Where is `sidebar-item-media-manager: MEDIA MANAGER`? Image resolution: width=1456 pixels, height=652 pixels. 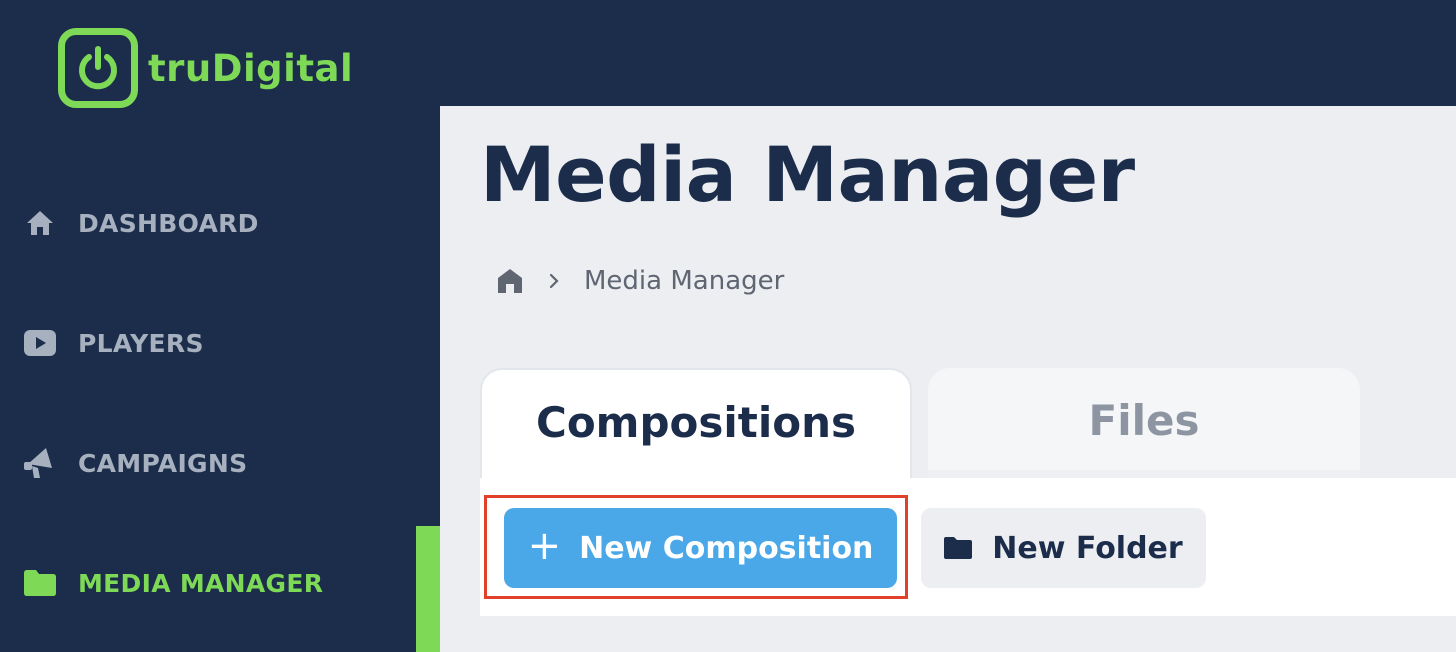
sidebar-item-media-manager: MEDIA MANAGER is located at coordinates (173, 583).